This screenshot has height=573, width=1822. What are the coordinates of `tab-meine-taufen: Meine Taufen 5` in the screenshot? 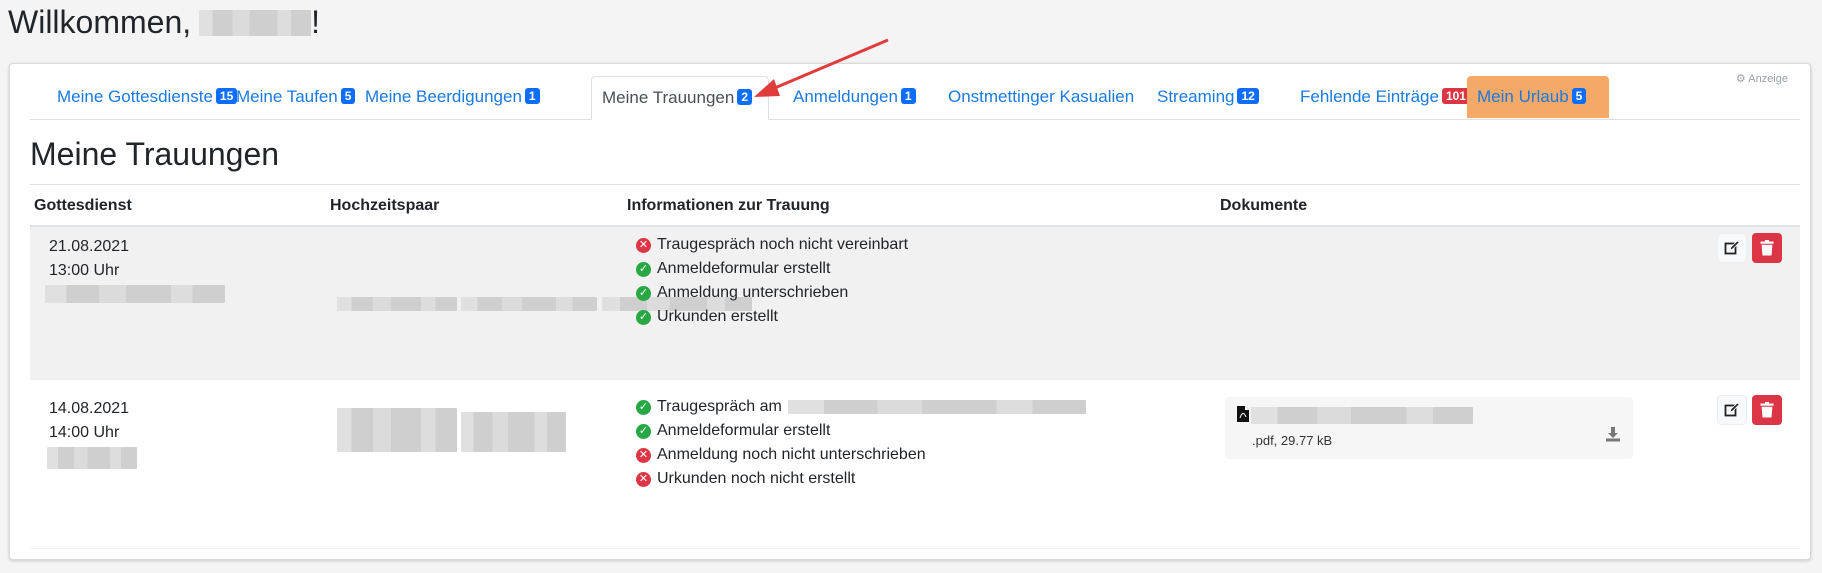 It's located at (295, 97).